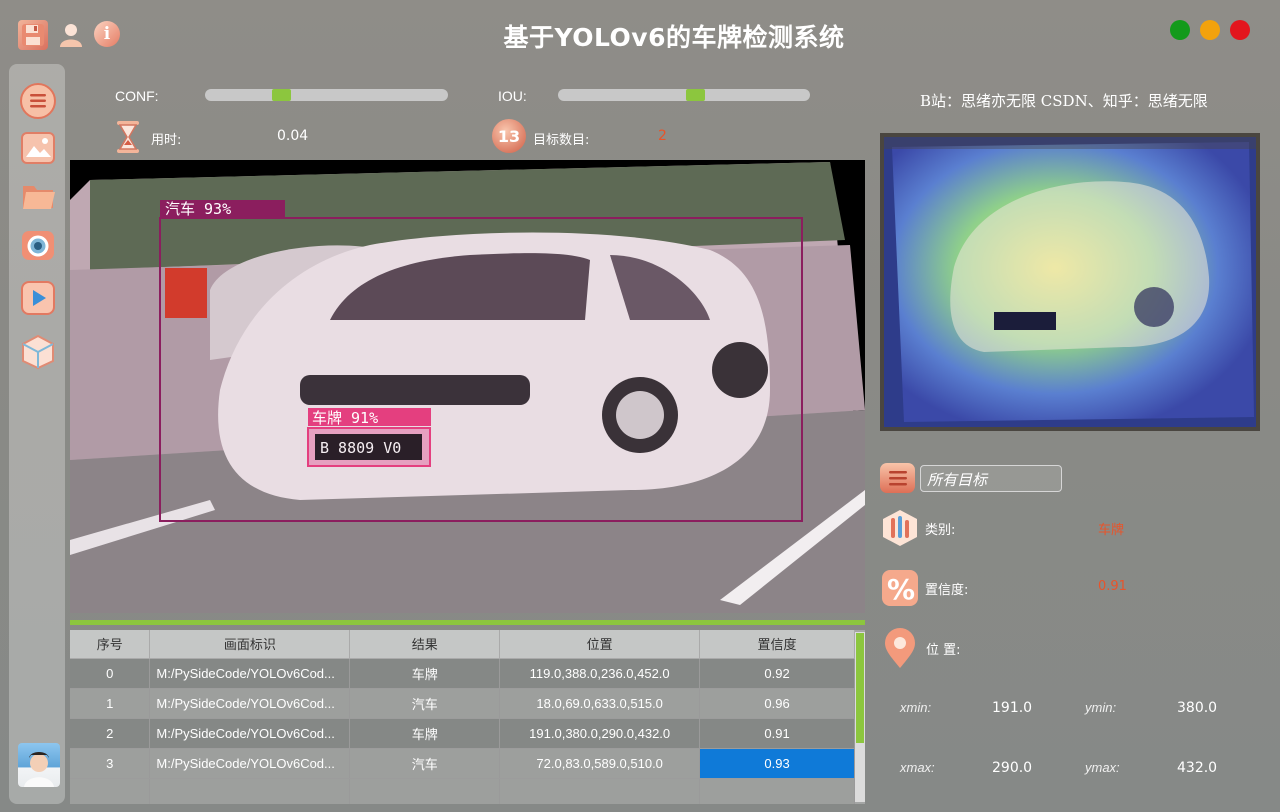  What do you see at coordinates (860, 688) in the screenshot?
I see `table-scrollbar-thumb` at bounding box center [860, 688].